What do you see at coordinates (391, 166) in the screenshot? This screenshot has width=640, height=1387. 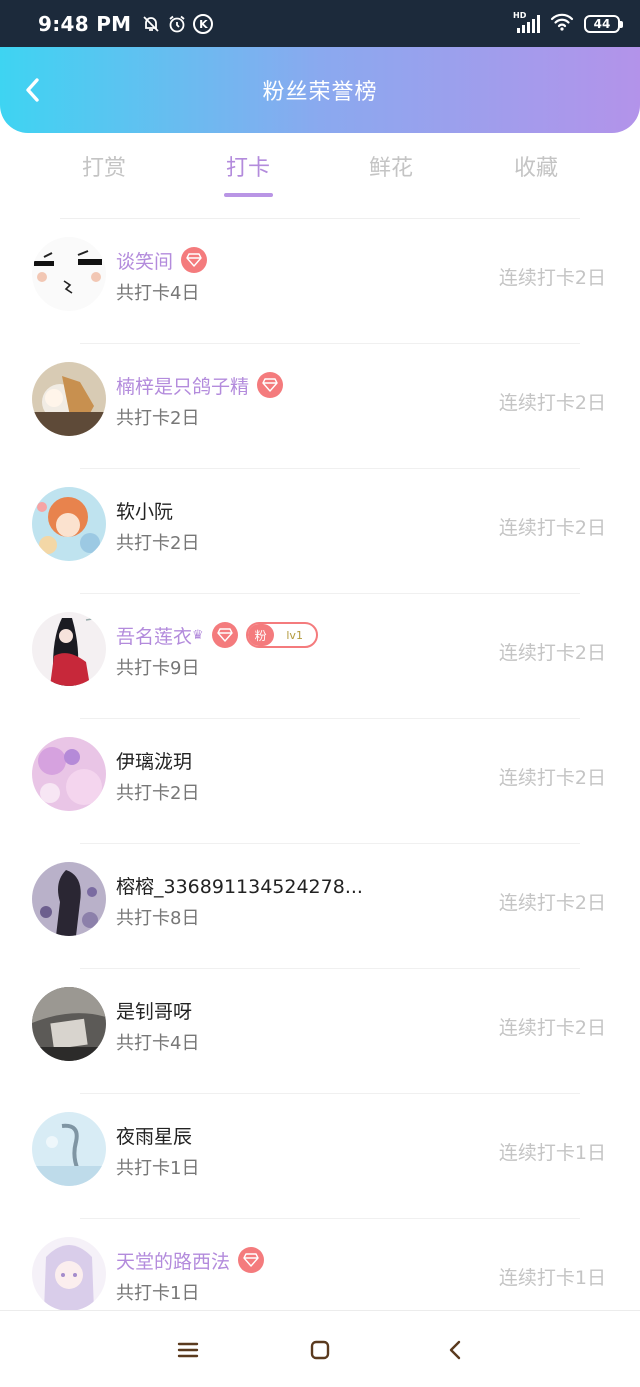 I see `tab-flowers: 鲜花` at bounding box center [391, 166].